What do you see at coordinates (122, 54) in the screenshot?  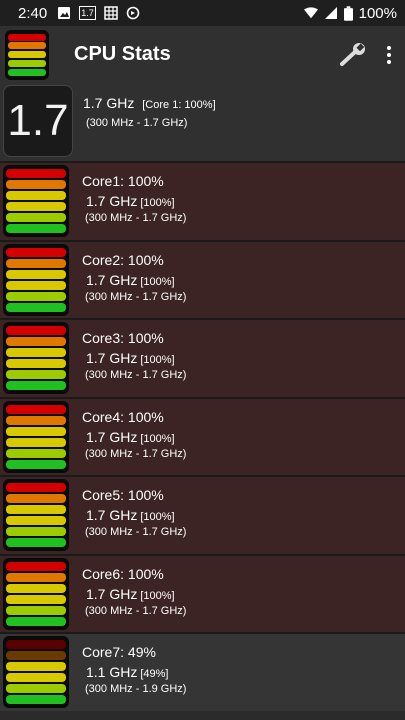 I see `app-title: CPU Stats` at bounding box center [122, 54].